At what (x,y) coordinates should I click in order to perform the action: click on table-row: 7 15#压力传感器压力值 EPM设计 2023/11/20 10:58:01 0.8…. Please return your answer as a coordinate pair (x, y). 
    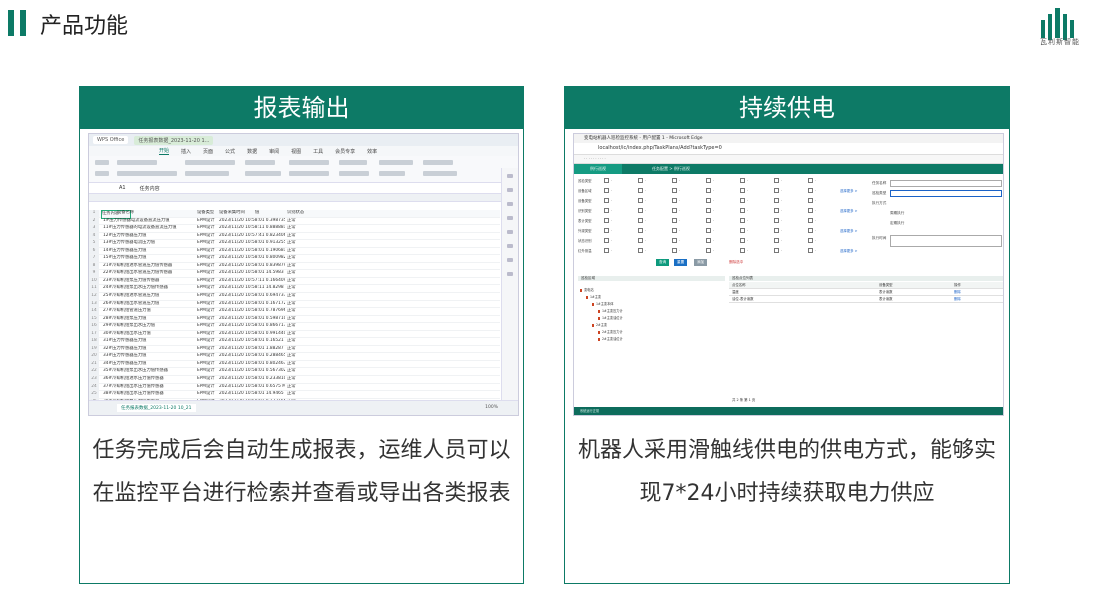
    Looking at the image, I should click on (294, 259).